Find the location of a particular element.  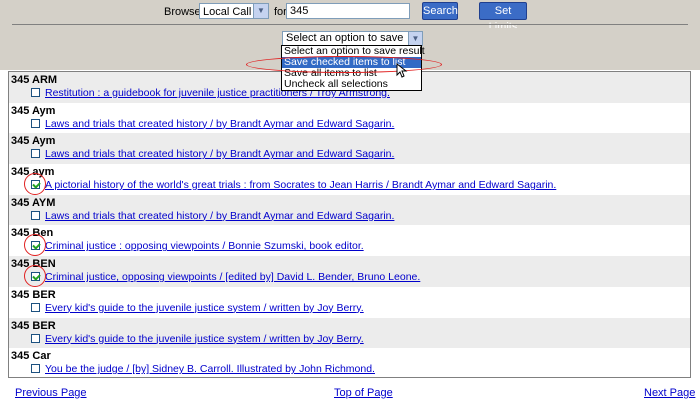

browse-label: Browse: is located at coordinates (184, 12).